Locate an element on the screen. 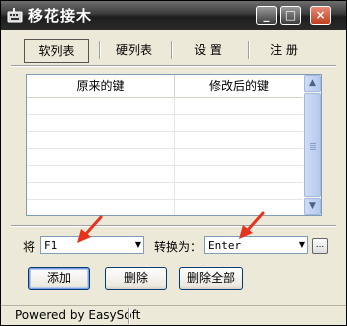 The height and width of the screenshot is (326, 347). delete-all-button: 删除全部 is located at coordinates (211, 278).